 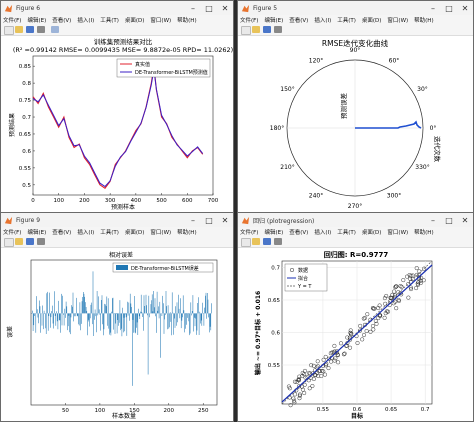 What do you see at coordinates (316, 61) in the screenshot?
I see `polar-angle-label: 120°` at bounding box center [316, 61].